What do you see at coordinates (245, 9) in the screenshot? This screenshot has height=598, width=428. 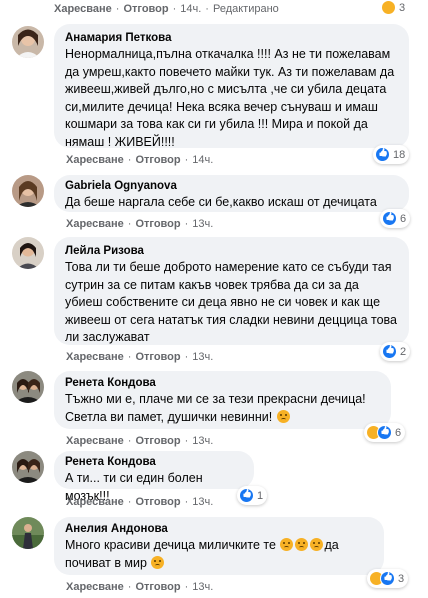 I see `edited-label: Редактирано` at bounding box center [245, 9].